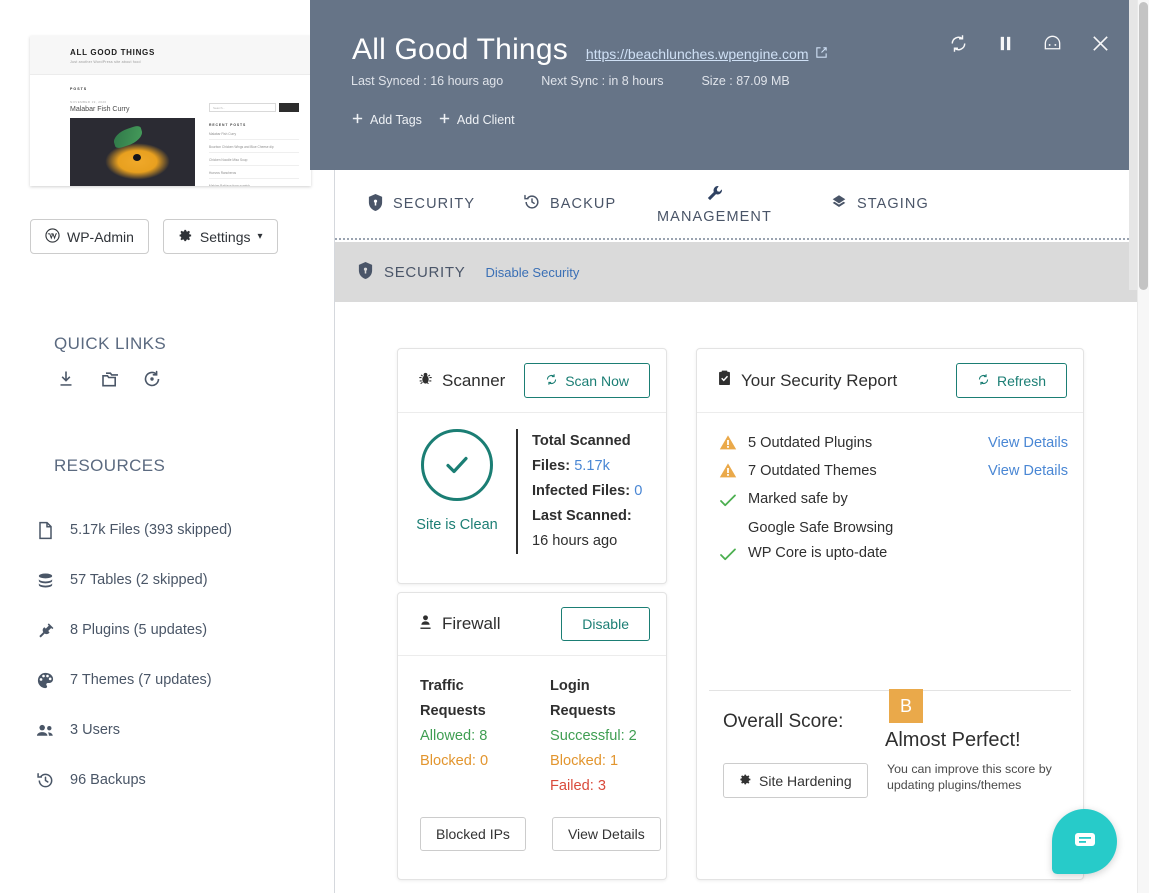  What do you see at coordinates (110, 343) in the screenshot?
I see `quick-links-heading: QUICK LINKS` at bounding box center [110, 343].